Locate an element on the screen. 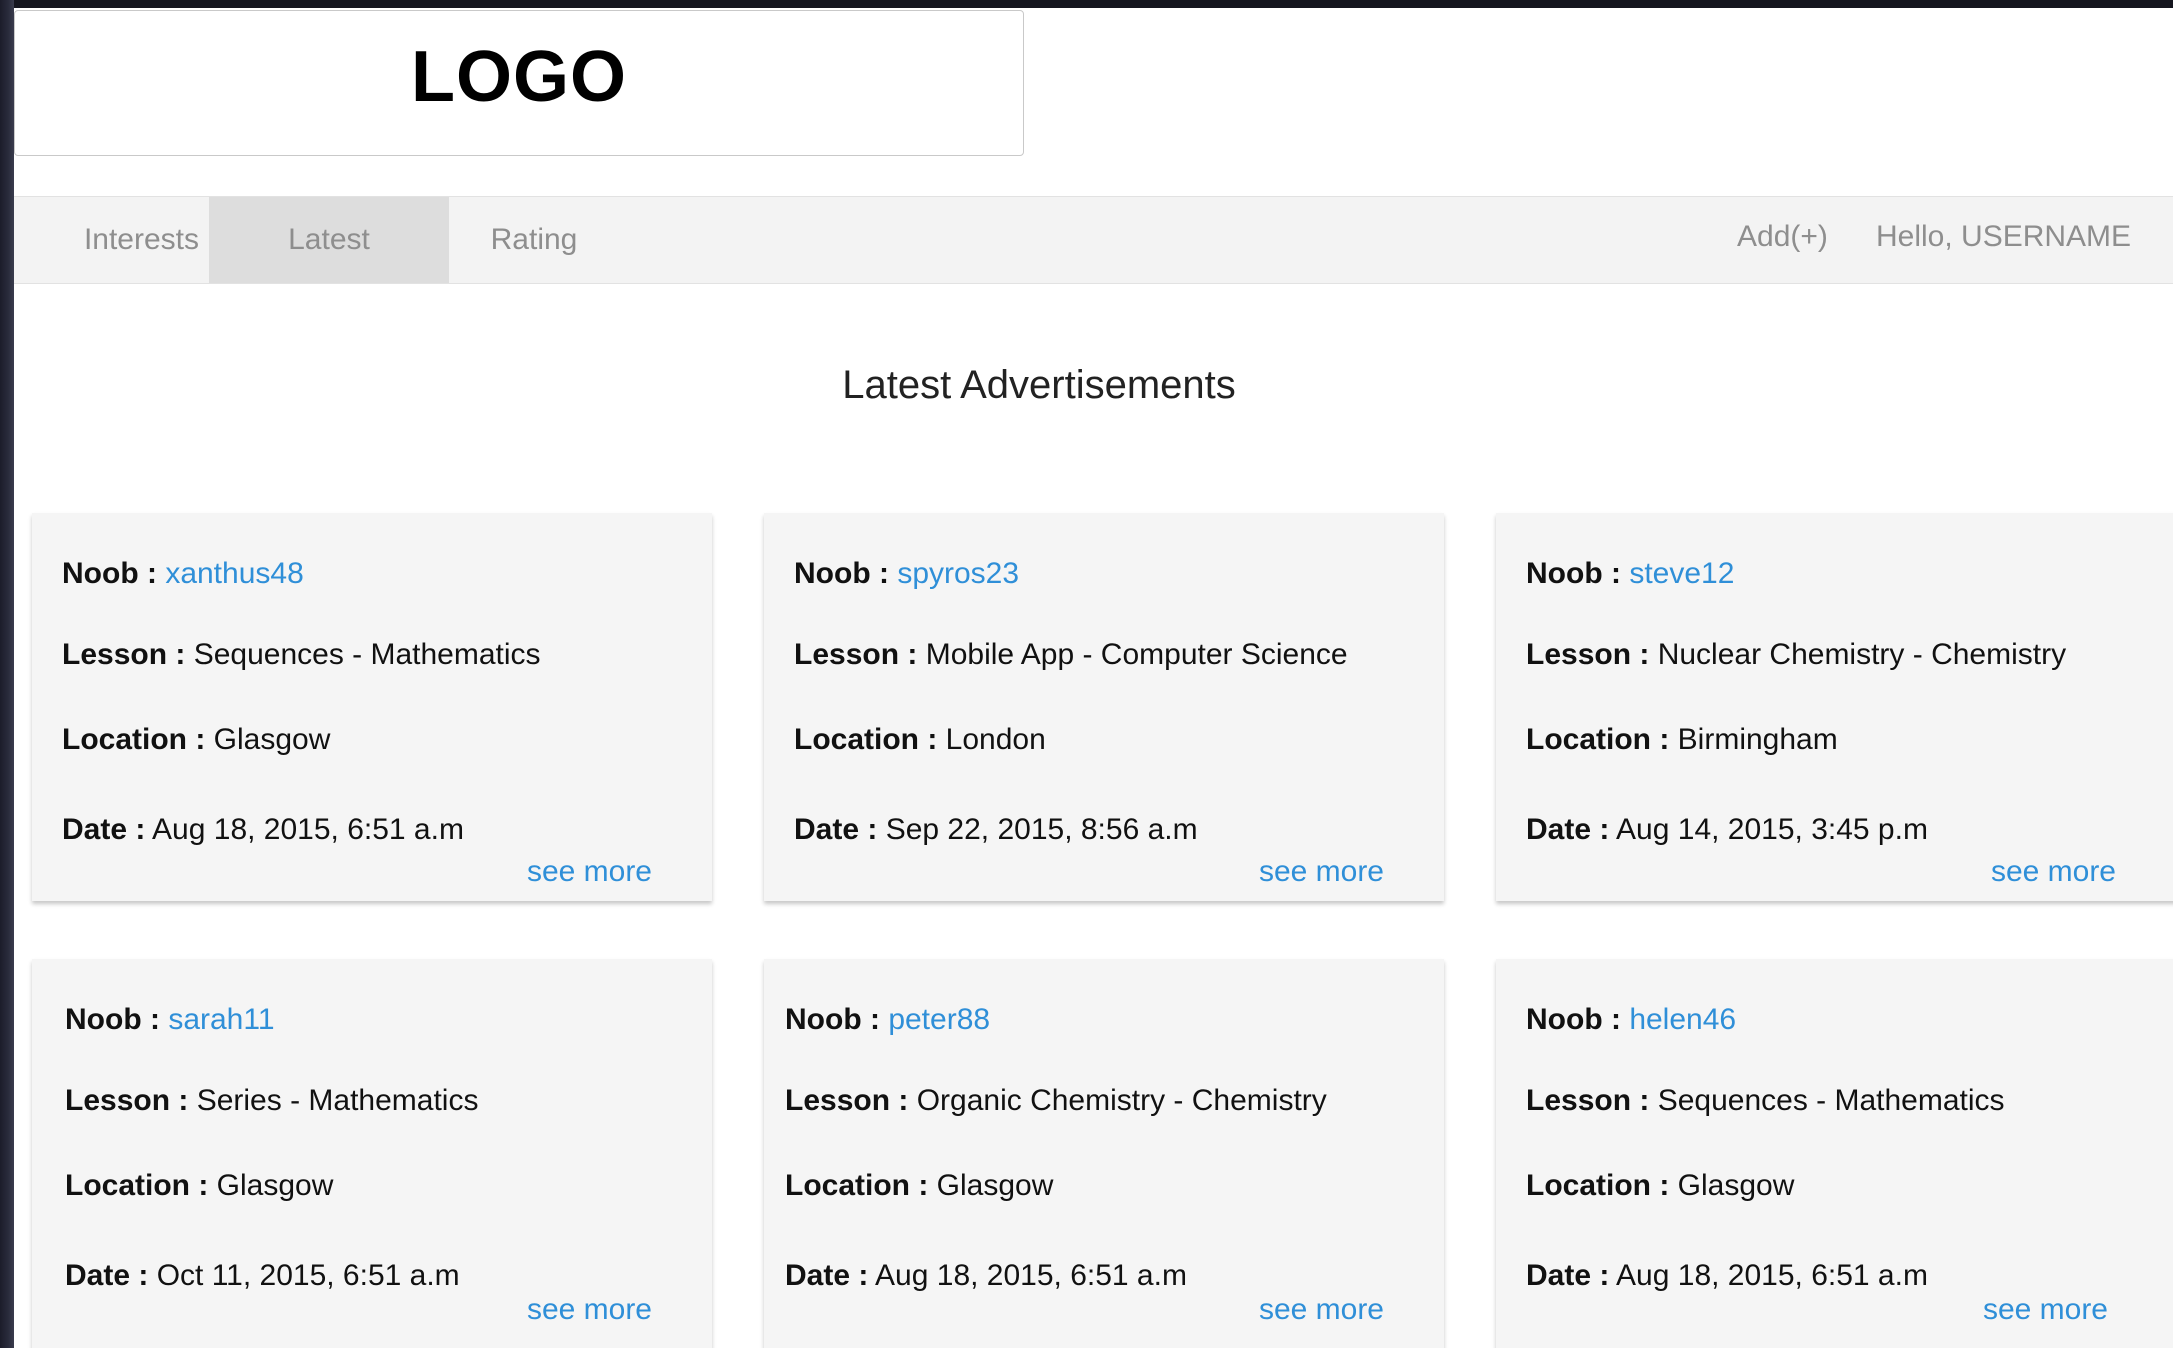  noob-username-link: sarah11 is located at coordinates (221, 1019).